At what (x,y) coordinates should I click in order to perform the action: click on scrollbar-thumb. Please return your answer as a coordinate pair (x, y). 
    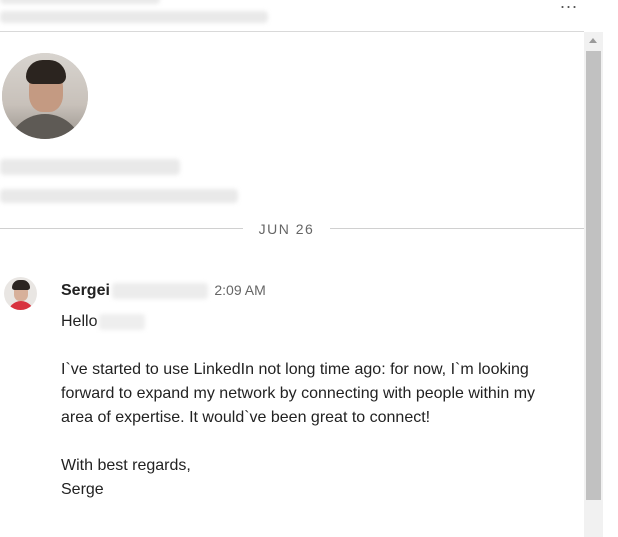
    Looking at the image, I should click on (593, 275).